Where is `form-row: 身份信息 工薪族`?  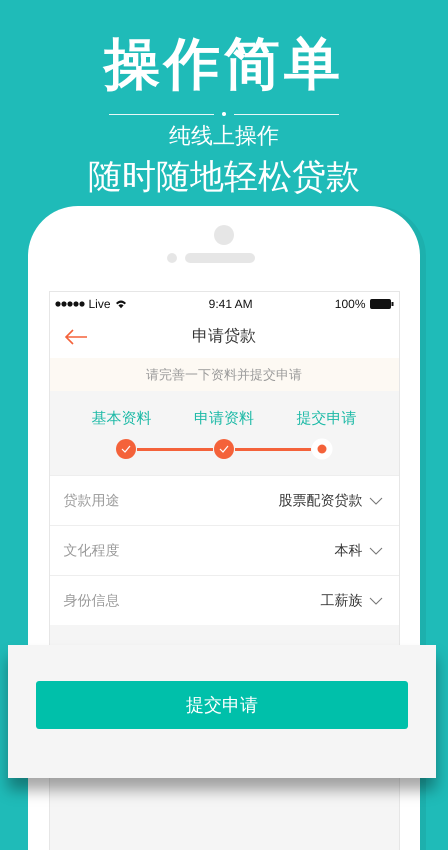
form-row: 身份信息 工薪族 is located at coordinates (224, 600).